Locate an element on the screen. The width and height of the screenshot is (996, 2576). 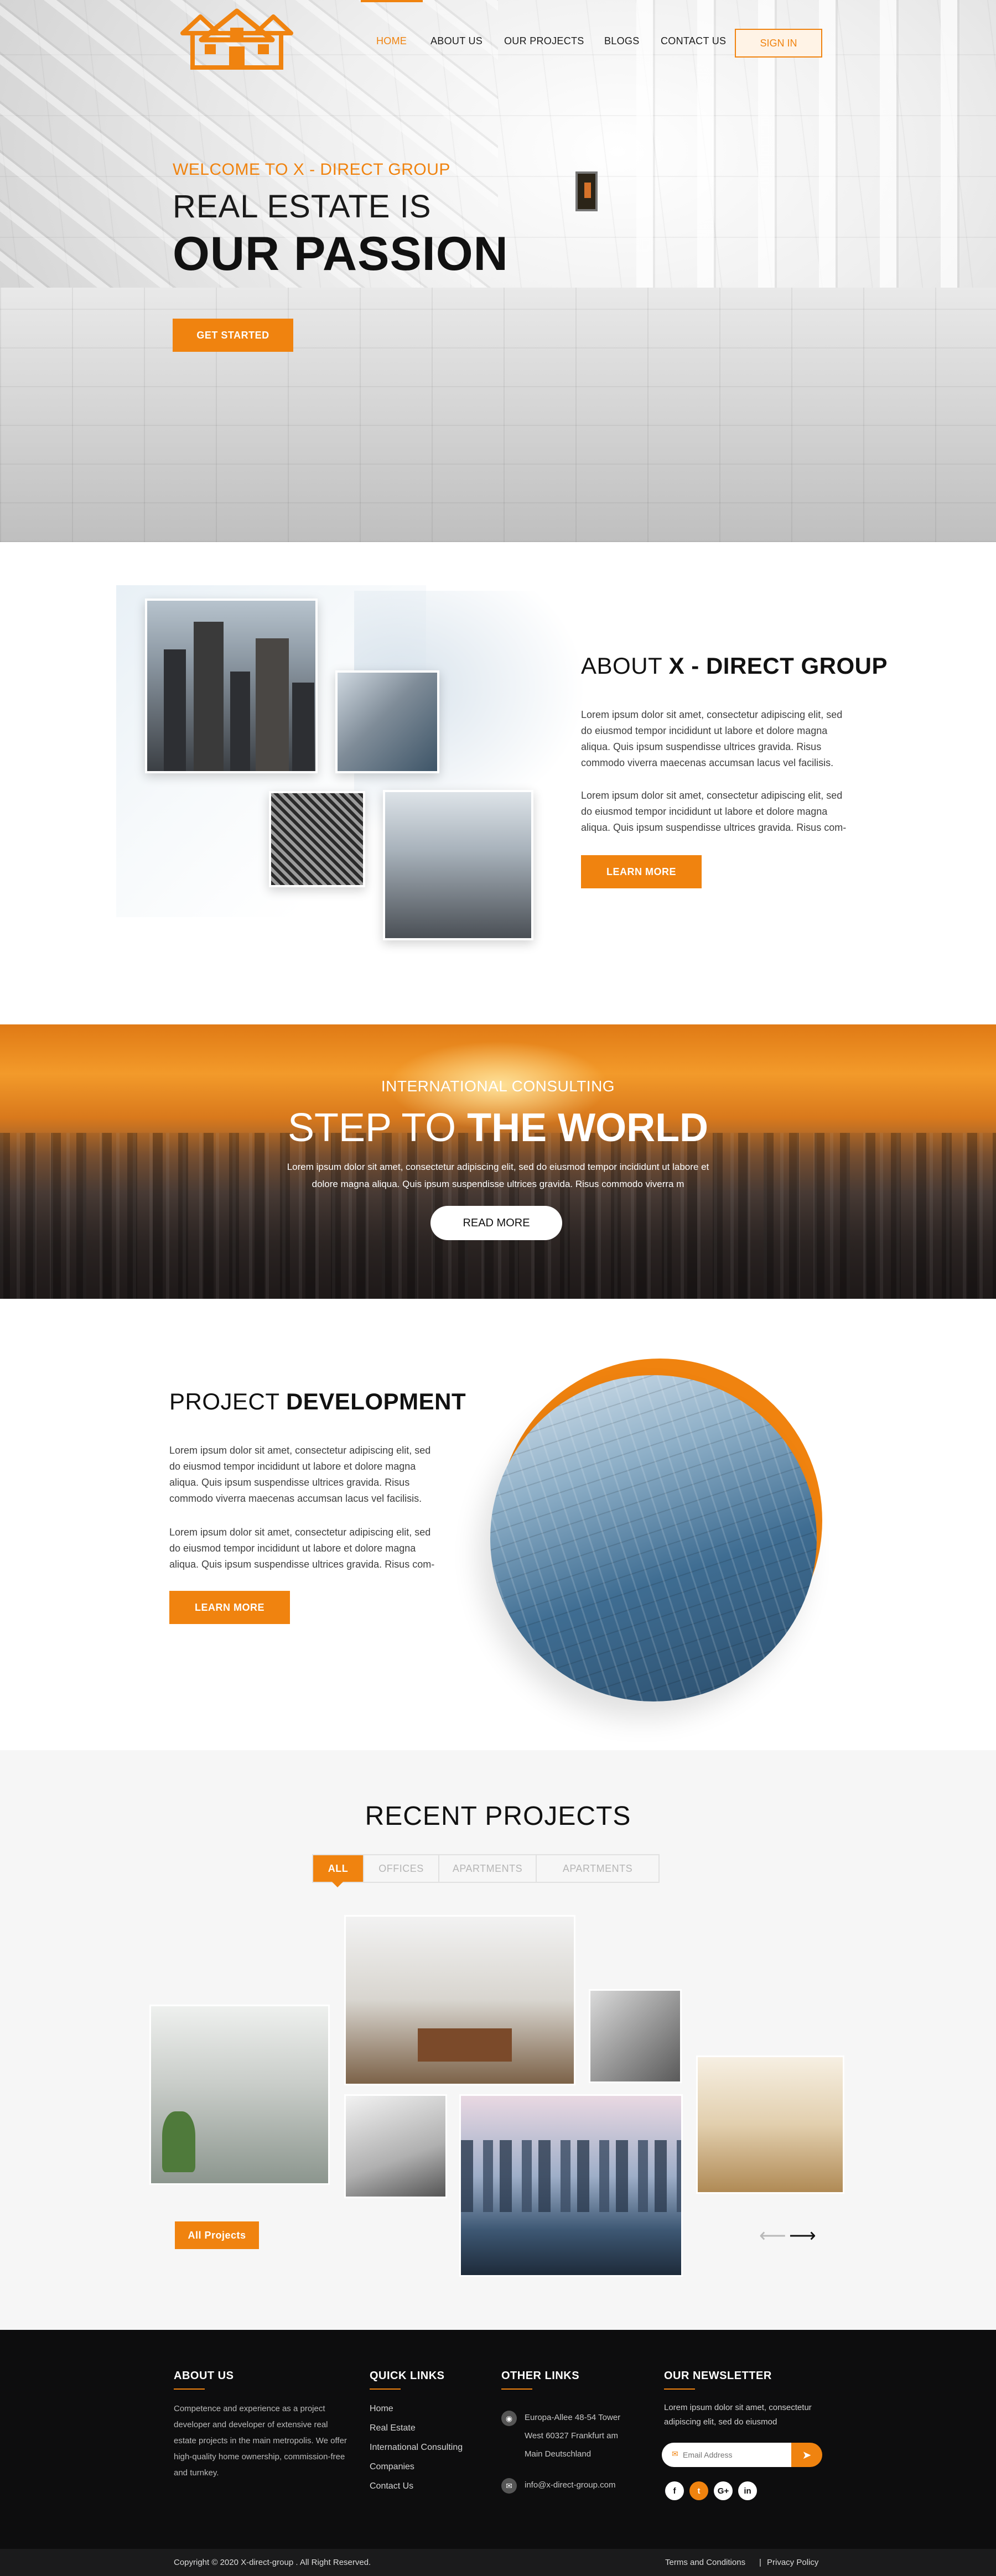
all-projects-button: All Projects is located at coordinates (217, 2235).